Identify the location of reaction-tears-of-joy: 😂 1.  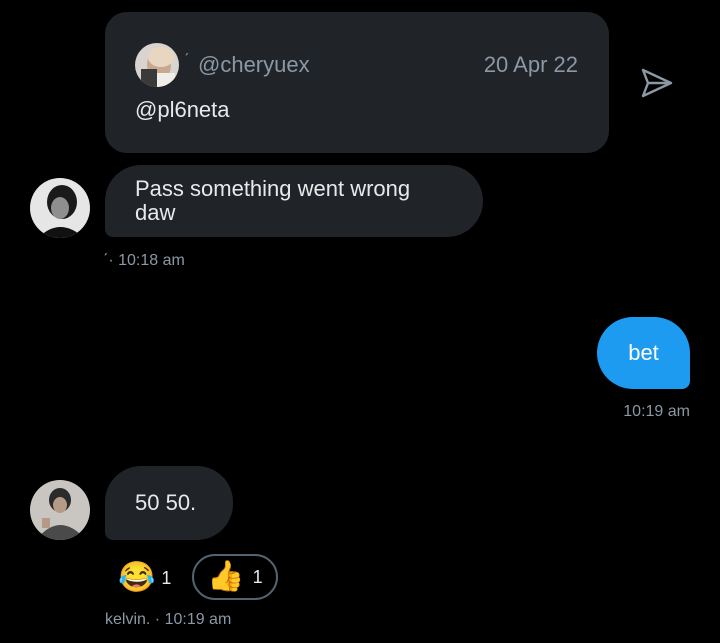
(144, 578).